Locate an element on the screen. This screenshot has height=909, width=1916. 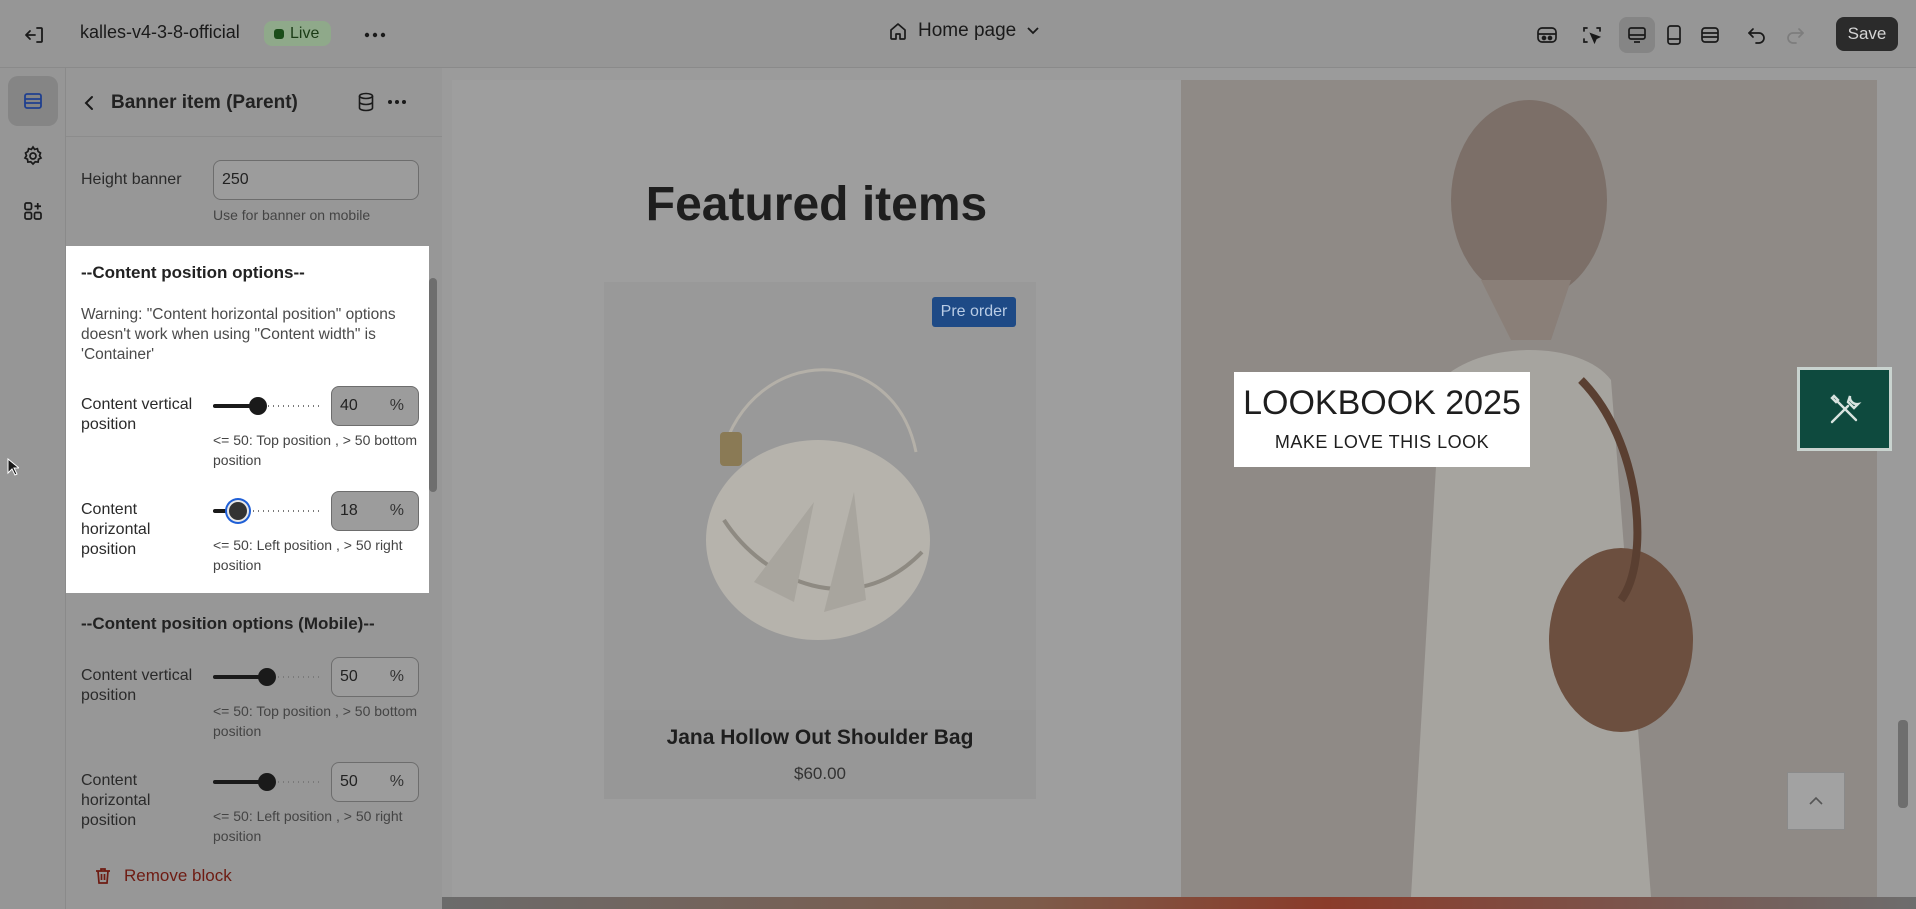
tools-button is located at coordinates (1844, 409).